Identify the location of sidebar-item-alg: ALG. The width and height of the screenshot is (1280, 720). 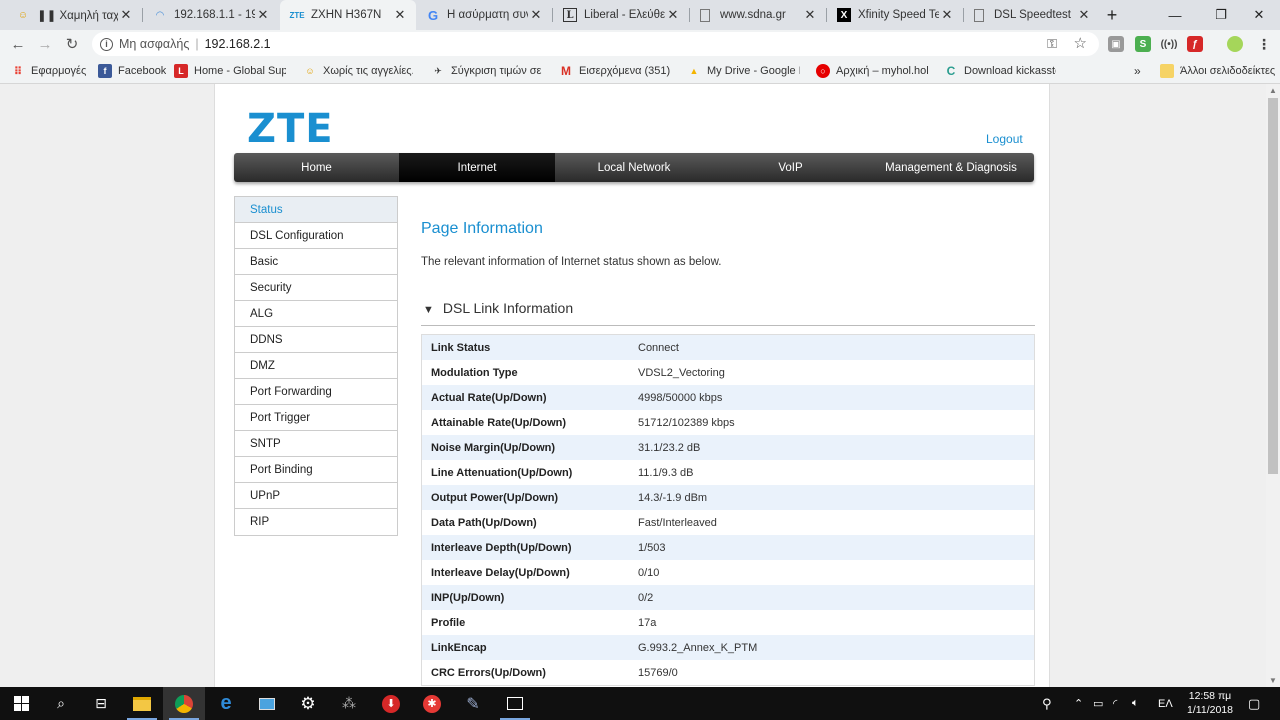
(316, 314).